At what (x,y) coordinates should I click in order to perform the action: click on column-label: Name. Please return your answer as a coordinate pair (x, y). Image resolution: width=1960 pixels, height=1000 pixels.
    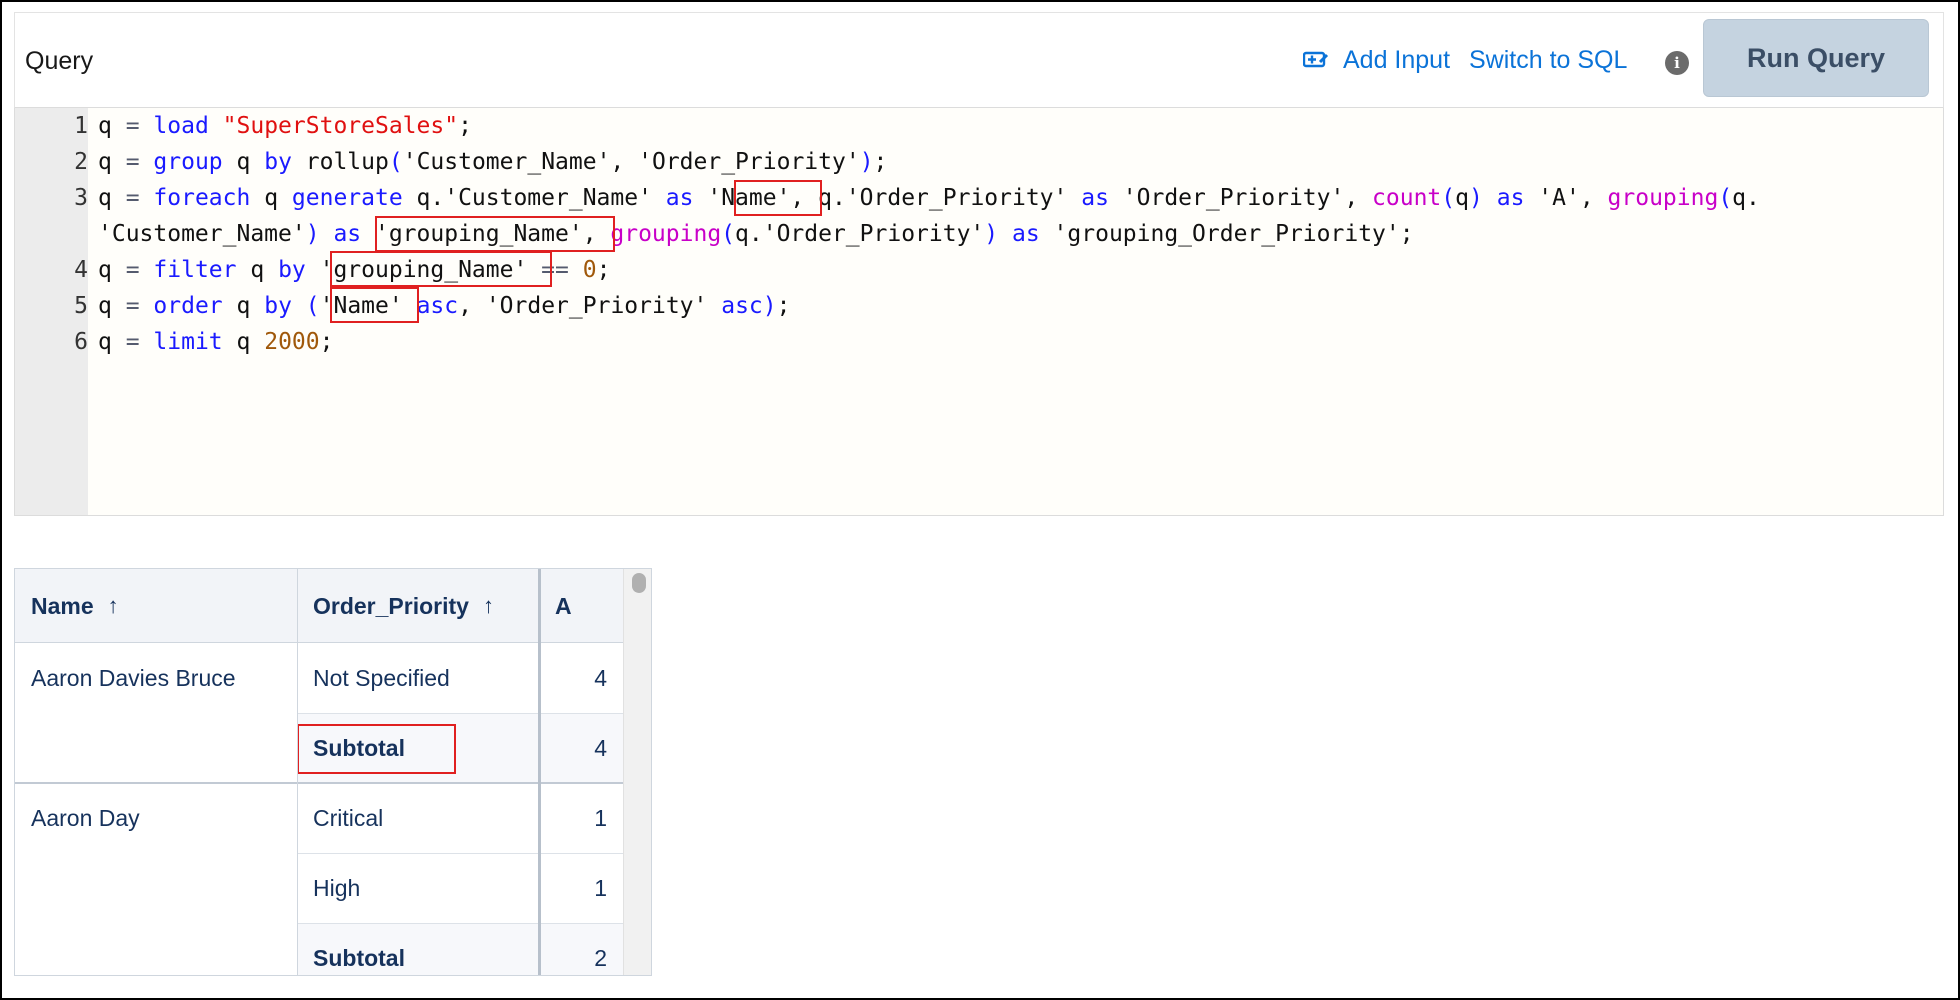
    Looking at the image, I should click on (62, 605).